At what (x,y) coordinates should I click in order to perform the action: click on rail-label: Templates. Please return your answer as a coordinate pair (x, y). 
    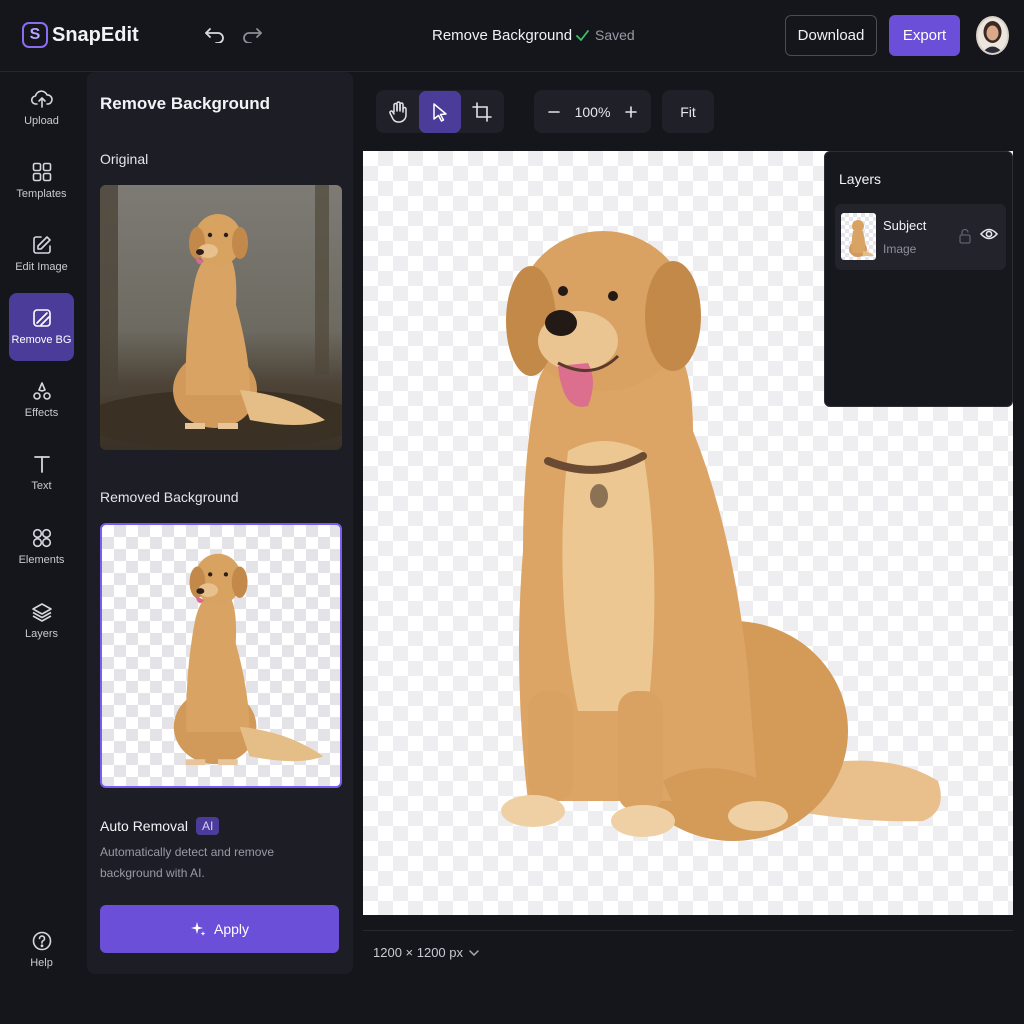
    Looking at the image, I should click on (41, 194).